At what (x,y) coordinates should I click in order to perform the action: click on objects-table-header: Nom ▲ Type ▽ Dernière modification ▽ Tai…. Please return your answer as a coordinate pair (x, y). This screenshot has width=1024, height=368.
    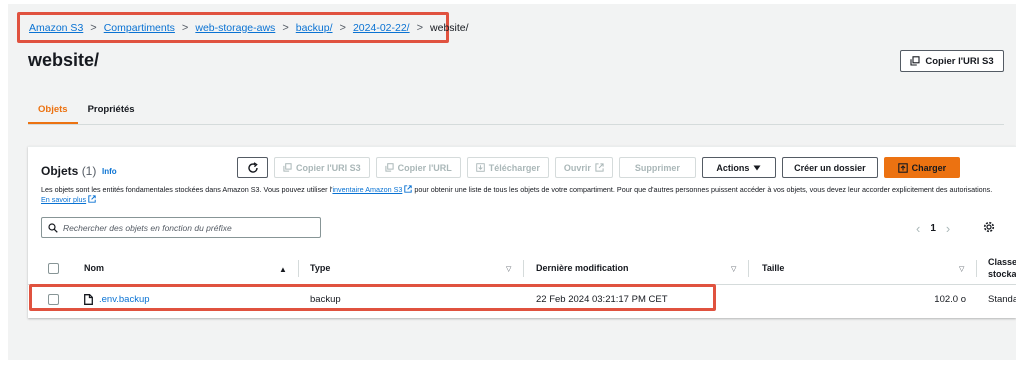
    Looking at the image, I should click on (522, 268).